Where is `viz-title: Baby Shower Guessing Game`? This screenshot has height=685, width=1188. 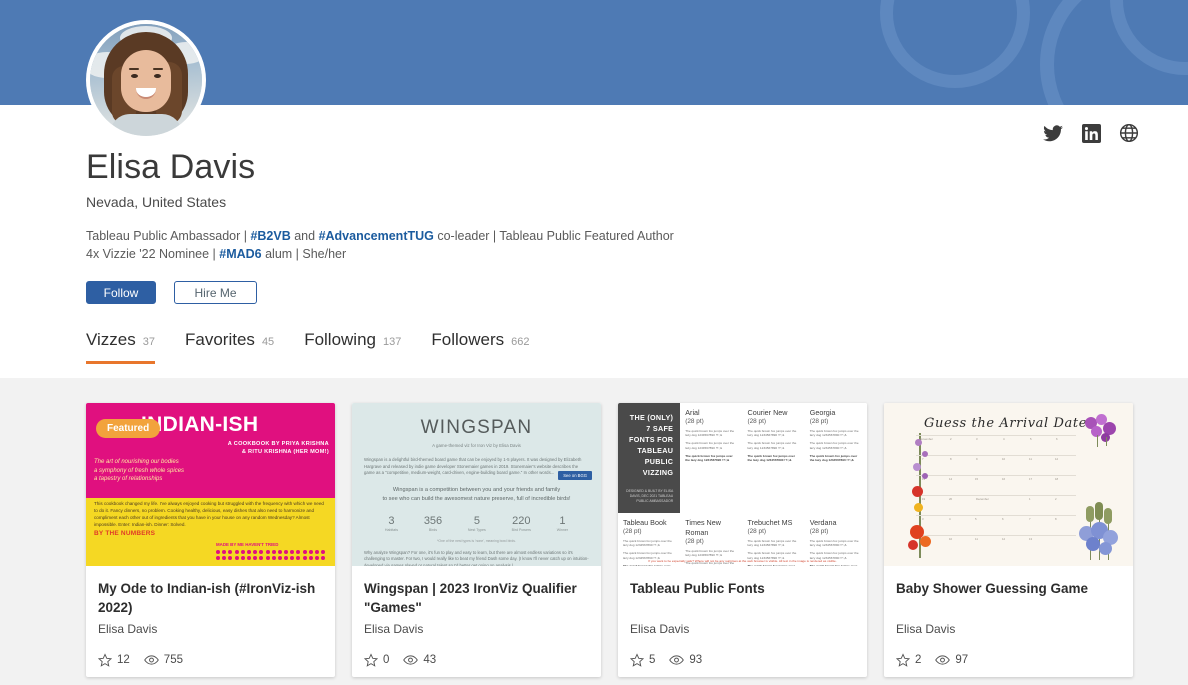 viz-title: Baby Shower Guessing Game is located at coordinates (1008, 598).